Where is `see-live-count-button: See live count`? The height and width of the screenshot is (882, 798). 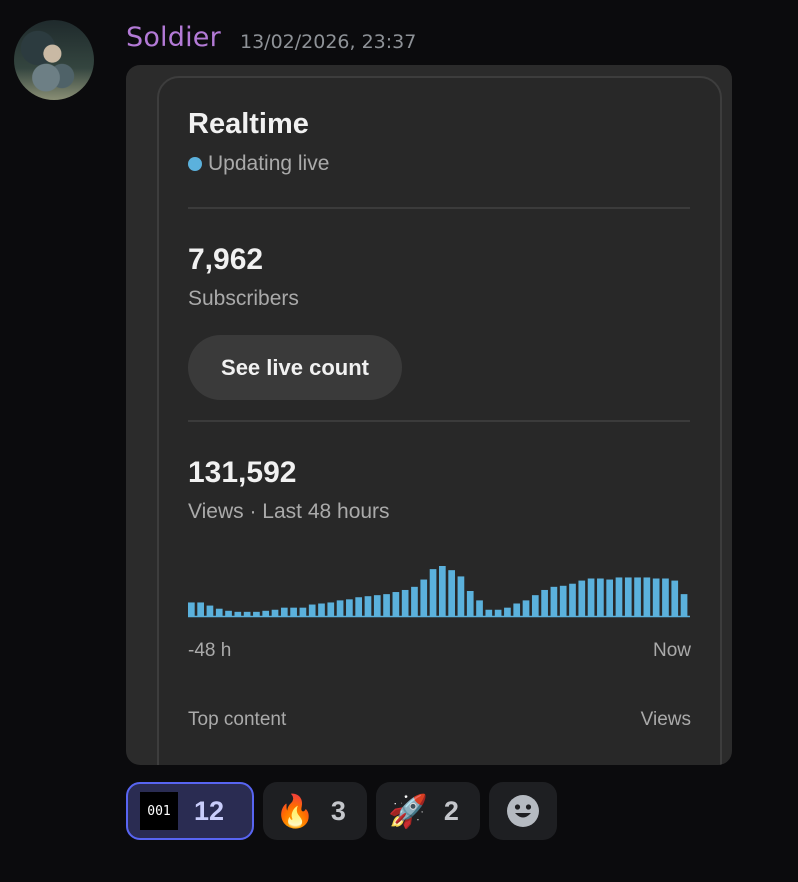 see-live-count-button: See live count is located at coordinates (295, 367).